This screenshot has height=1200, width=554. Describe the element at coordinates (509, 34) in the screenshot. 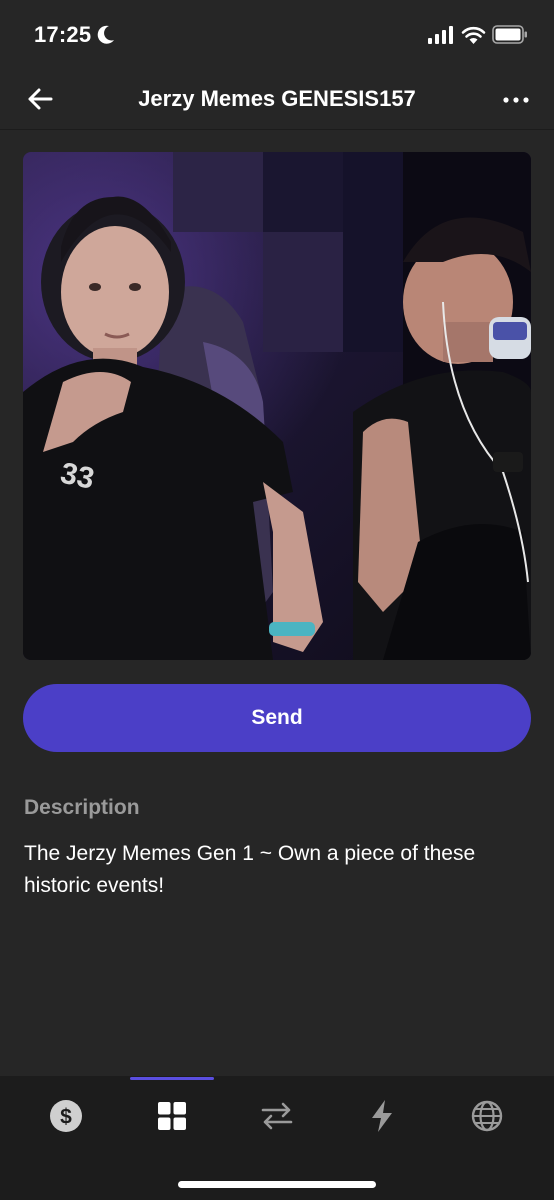

I see `battery-icon` at that location.